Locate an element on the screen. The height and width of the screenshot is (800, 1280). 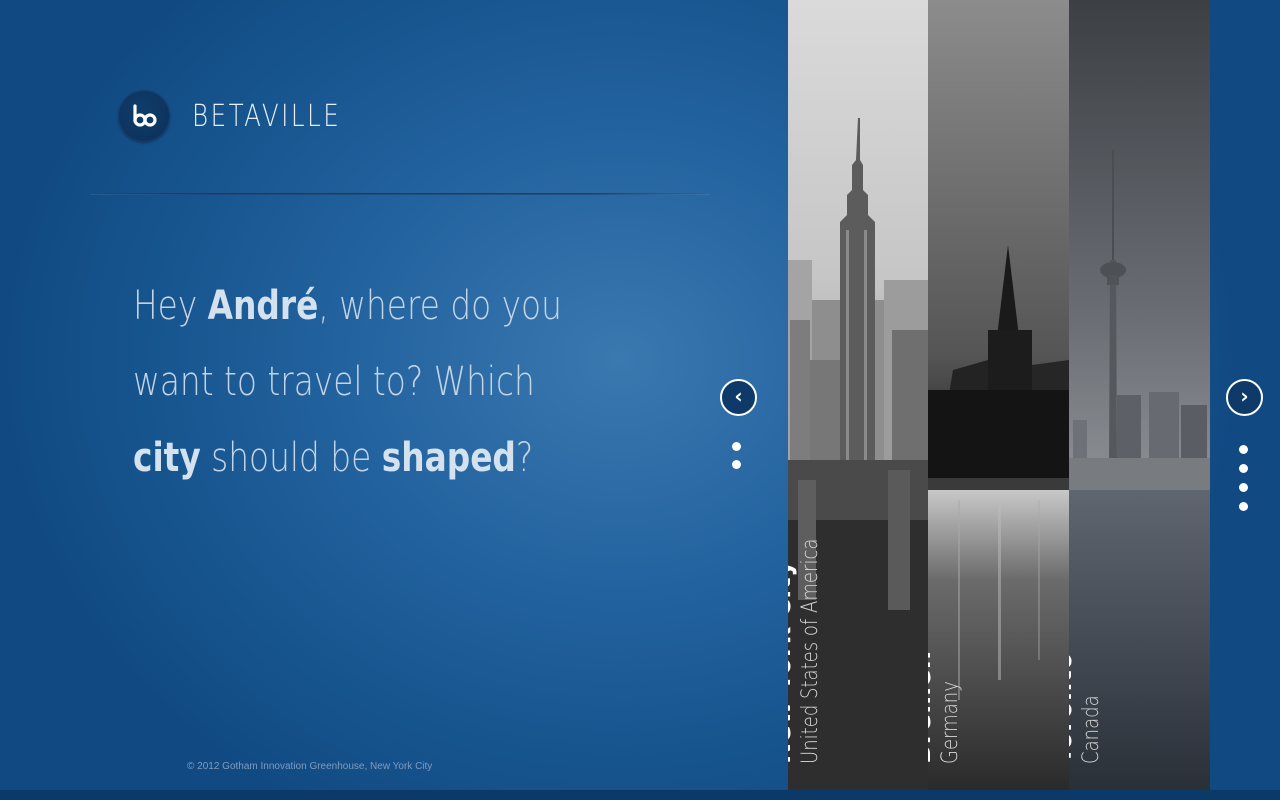
brand-name: BETAVILLE is located at coordinates (267, 116).